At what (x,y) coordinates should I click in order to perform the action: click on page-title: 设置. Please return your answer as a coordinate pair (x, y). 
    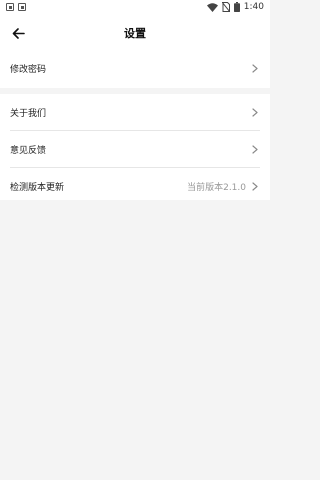
    Looking at the image, I should click on (135, 33).